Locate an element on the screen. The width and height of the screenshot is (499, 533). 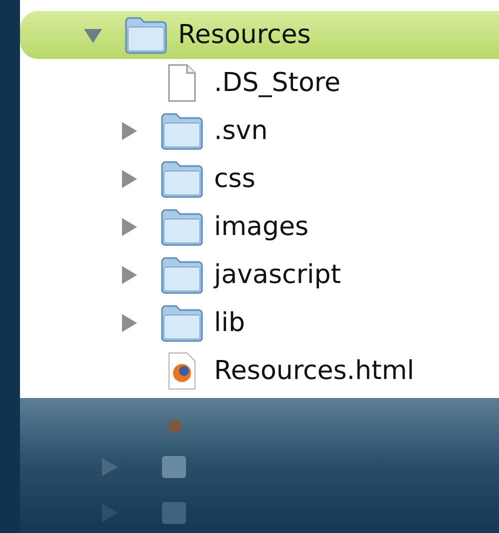
html-file-icon is located at coordinates (182, 371).